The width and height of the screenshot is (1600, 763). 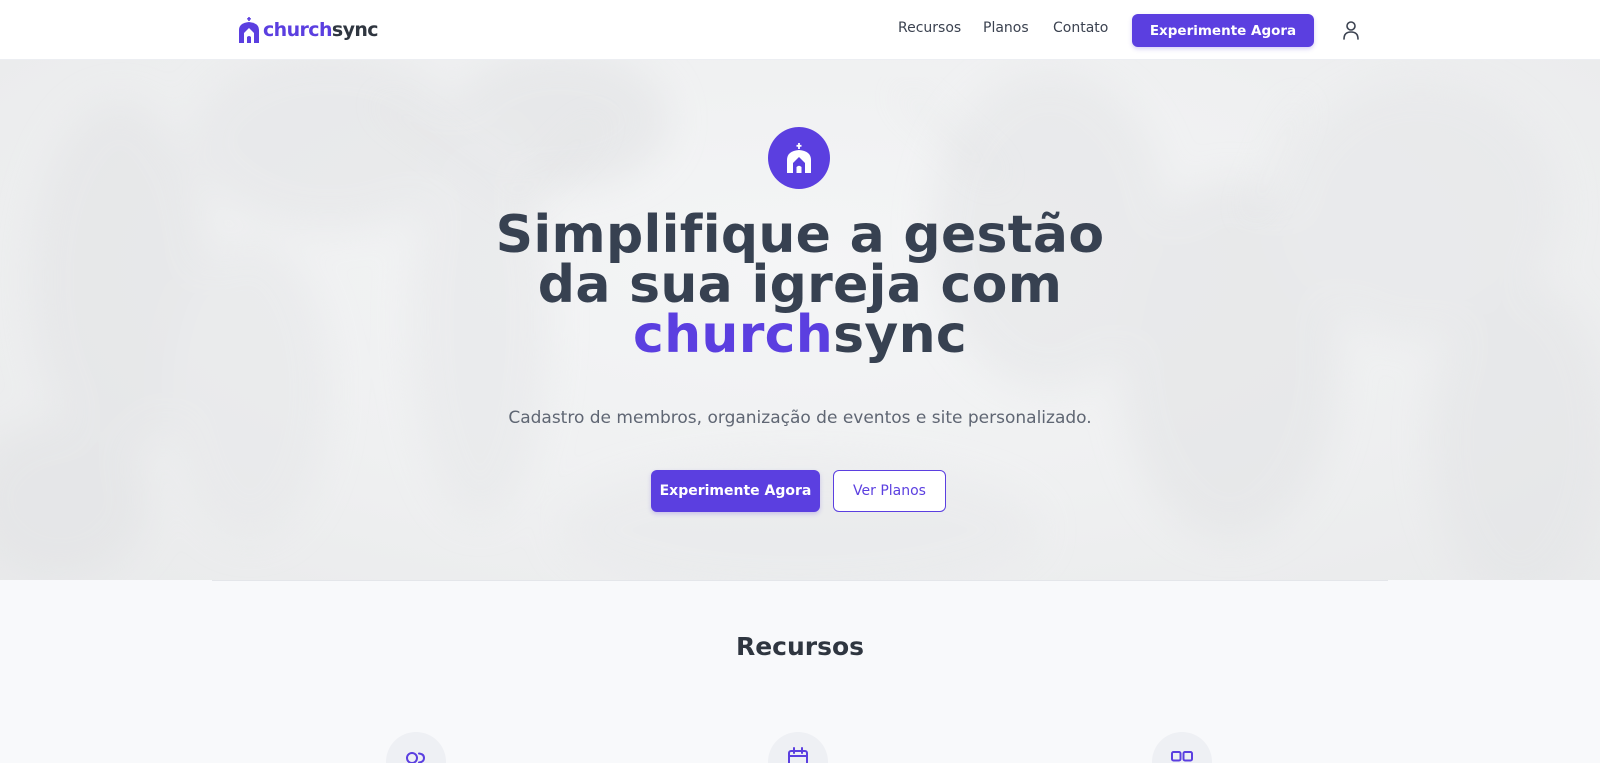 I want to click on feature-icon-events, so click(x=798, y=747).